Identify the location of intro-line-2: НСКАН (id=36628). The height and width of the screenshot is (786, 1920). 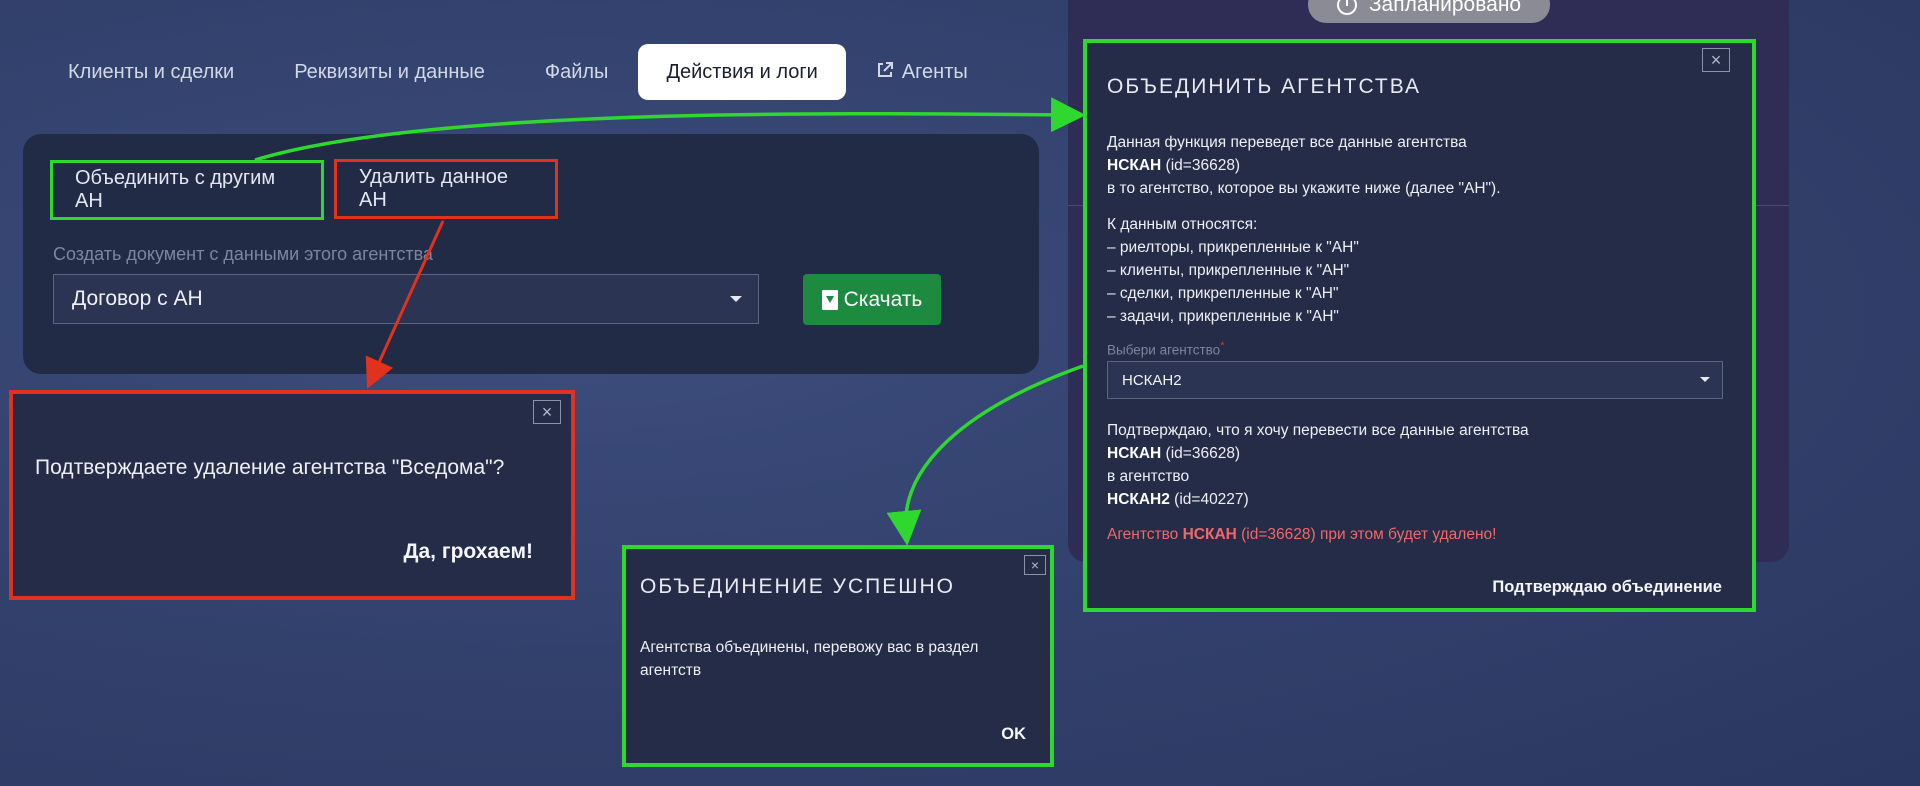
(1304, 165).